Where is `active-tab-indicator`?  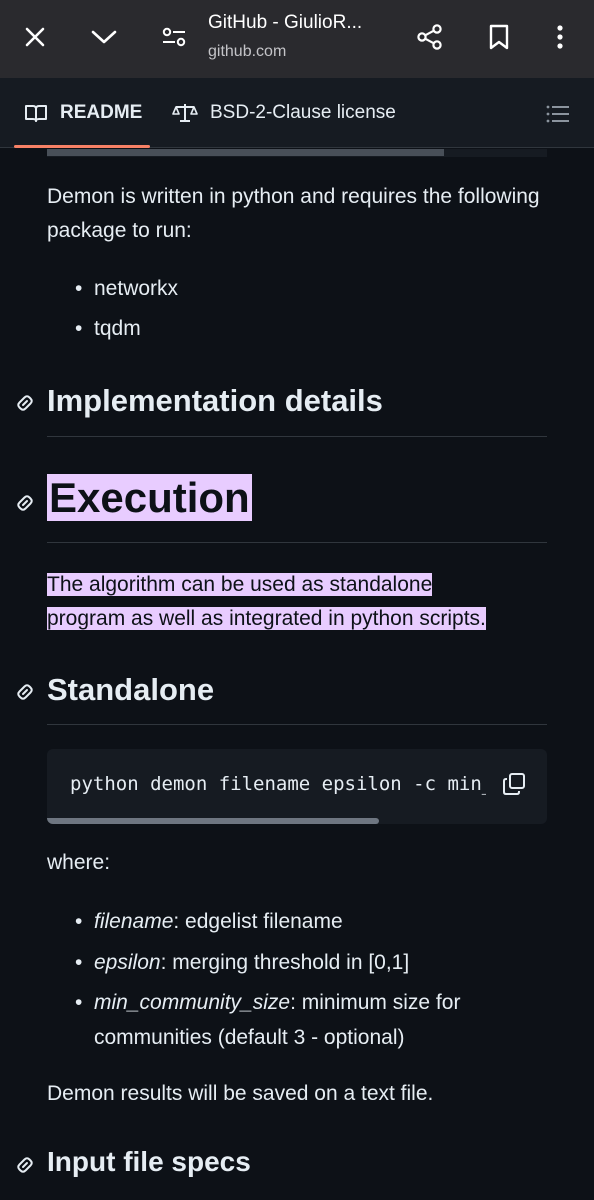 active-tab-indicator is located at coordinates (82, 146).